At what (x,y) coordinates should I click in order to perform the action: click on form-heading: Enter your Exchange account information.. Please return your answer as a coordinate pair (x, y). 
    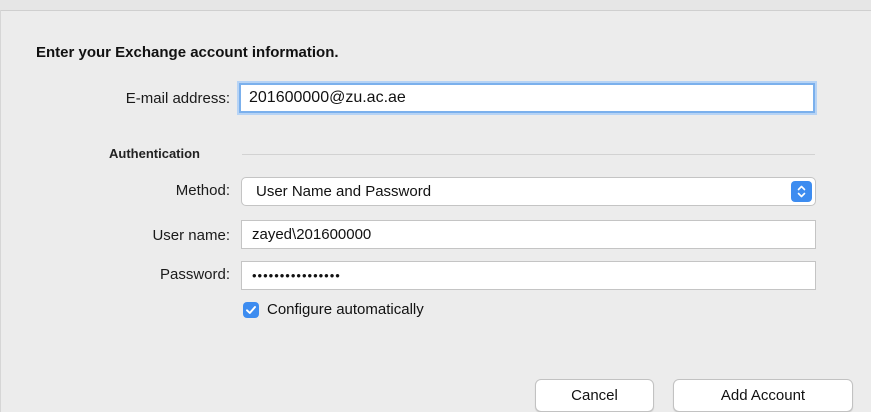
    Looking at the image, I should click on (187, 52).